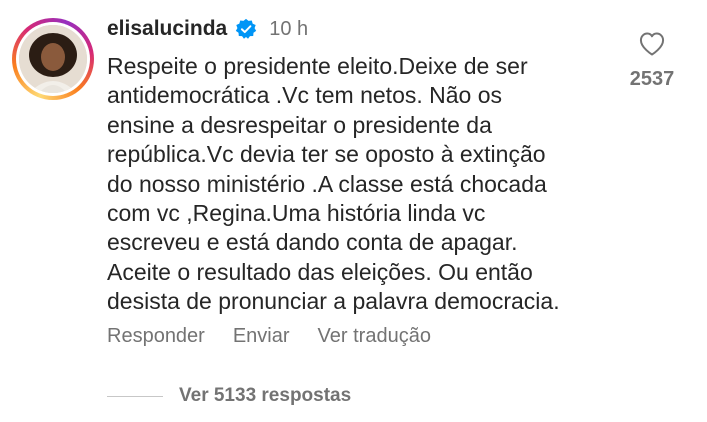 Image resolution: width=707 pixels, height=422 pixels. I want to click on verified-badge-icon, so click(246, 29).